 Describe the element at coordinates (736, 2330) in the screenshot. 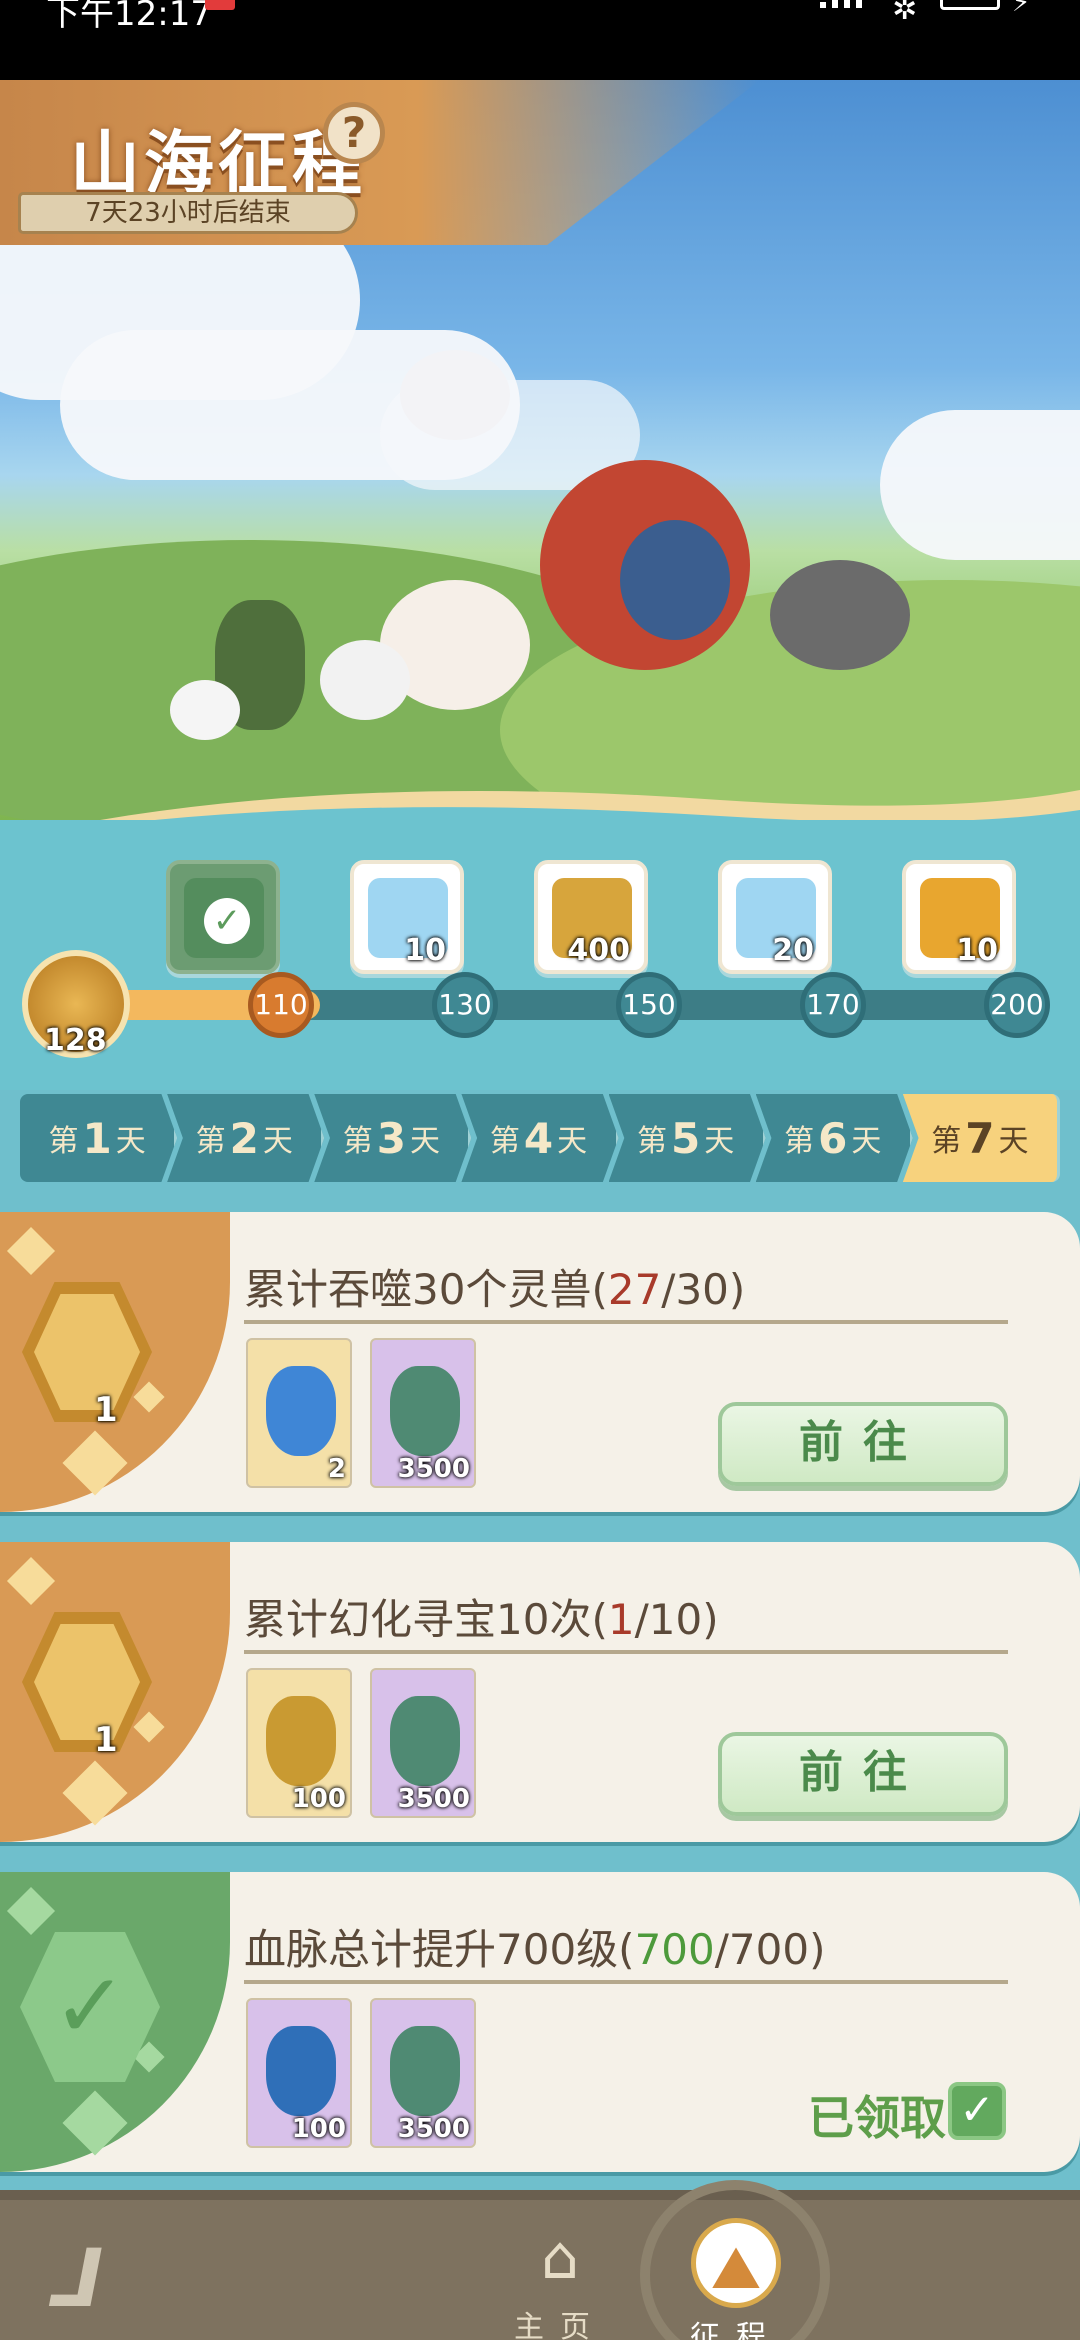

I see `nav-label: 征程` at that location.